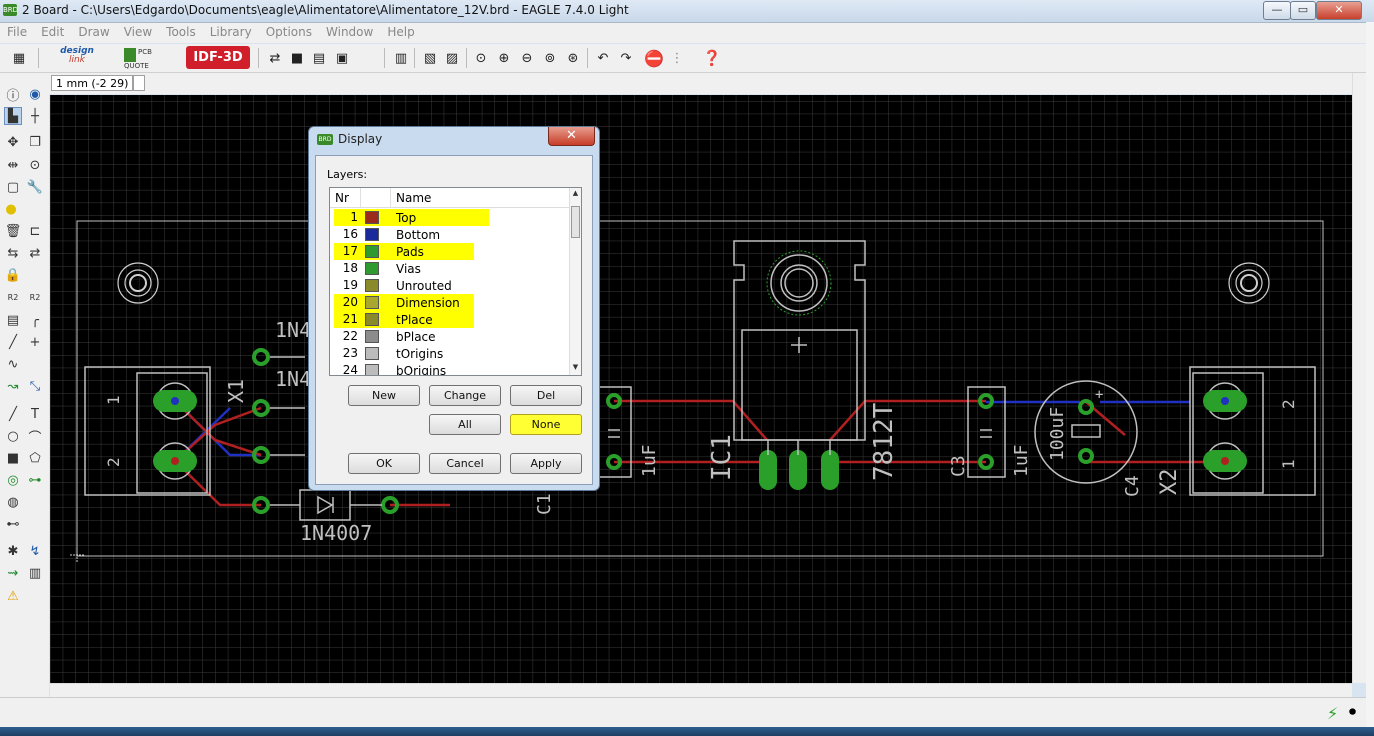  I want to click on column-nr: Nr, so click(342, 198).